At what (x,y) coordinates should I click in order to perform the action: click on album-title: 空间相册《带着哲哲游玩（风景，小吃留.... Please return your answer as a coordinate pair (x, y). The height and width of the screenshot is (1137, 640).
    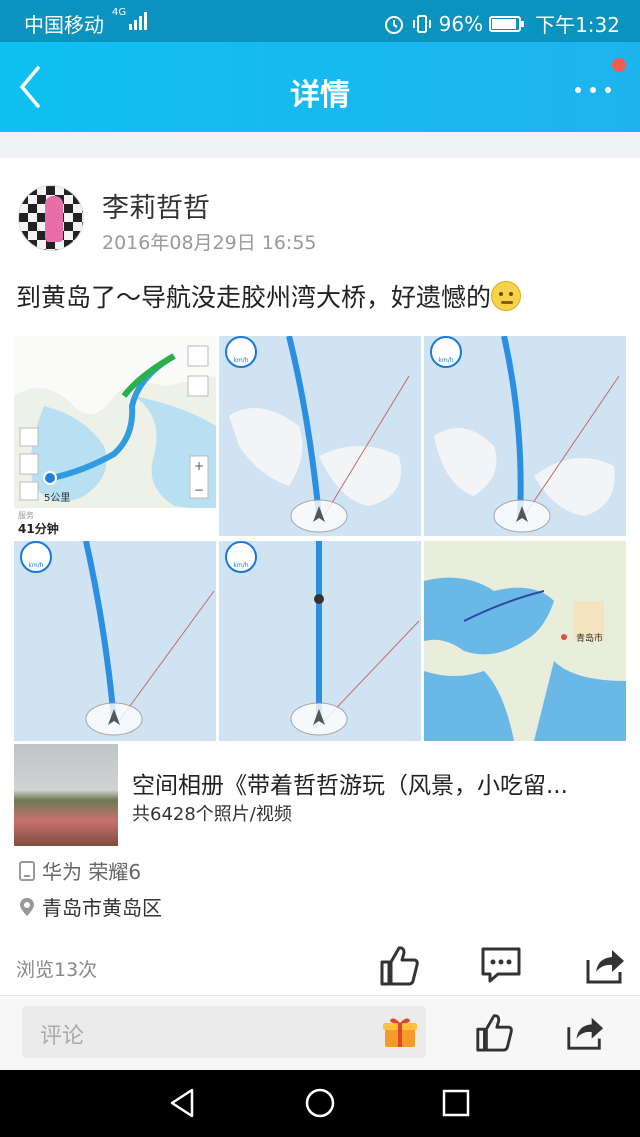
    Looking at the image, I should click on (350, 786).